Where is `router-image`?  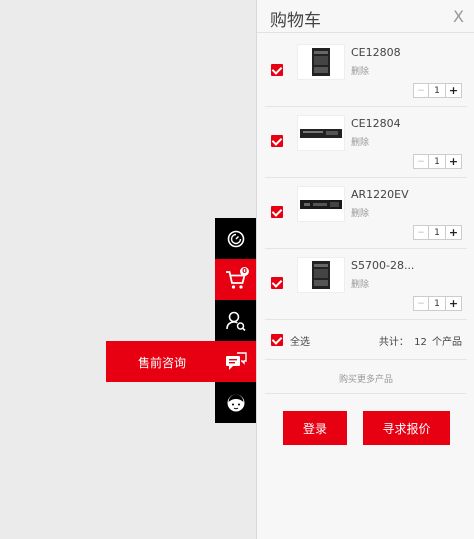
router-image is located at coordinates (321, 204).